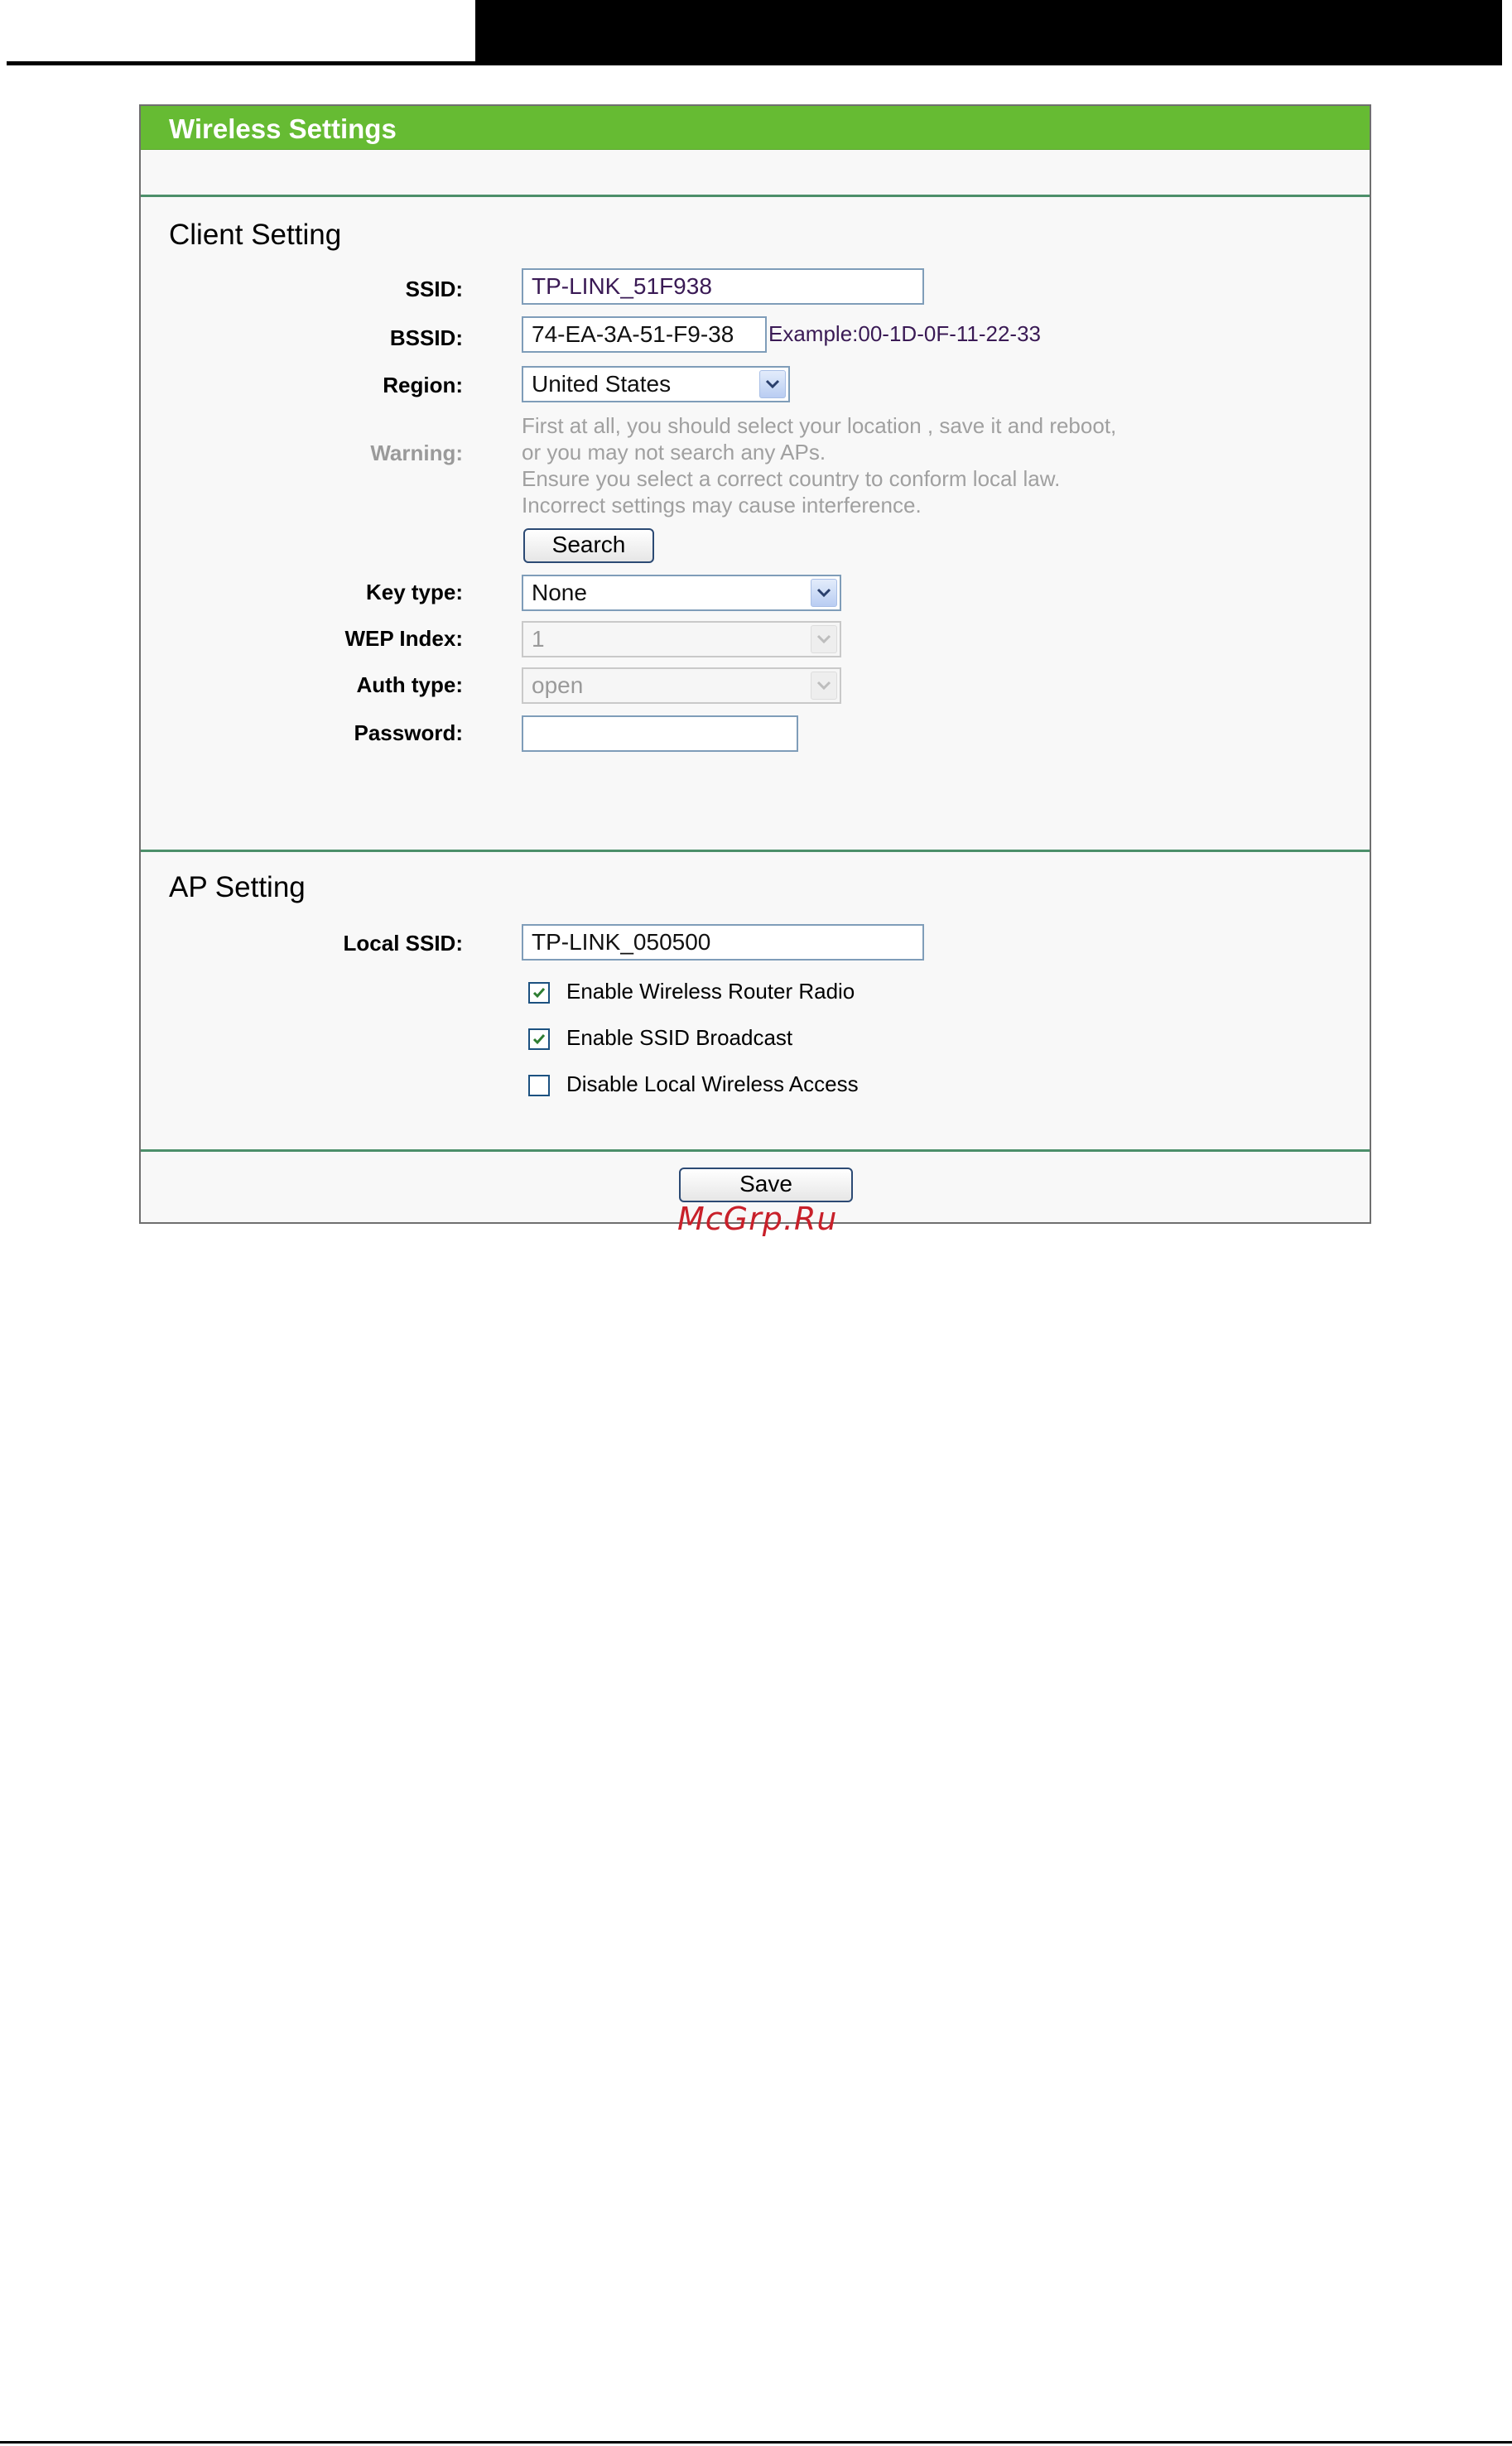 The width and height of the screenshot is (1512, 2446). I want to click on page-header-bar, so click(988, 31).